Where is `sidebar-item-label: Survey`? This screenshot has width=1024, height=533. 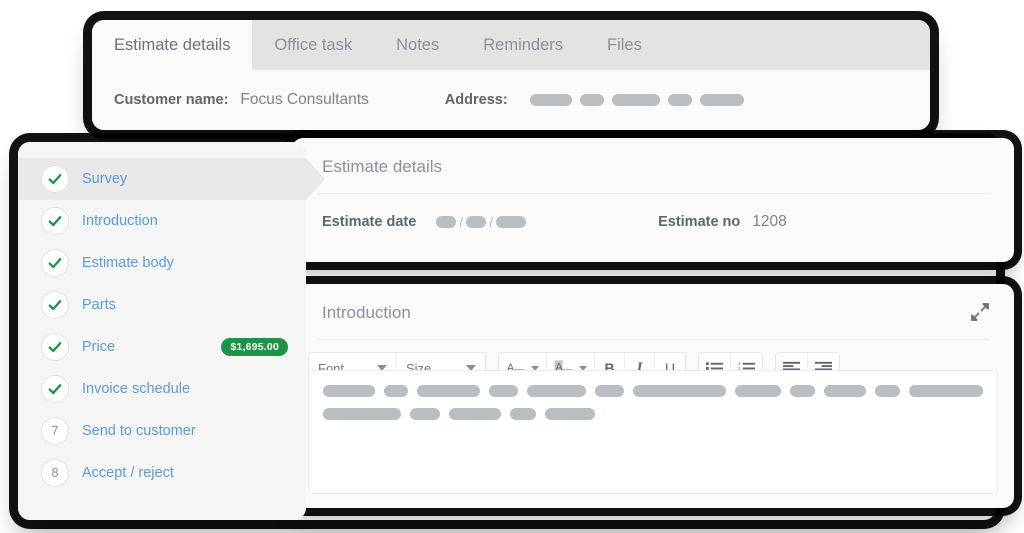 sidebar-item-label: Survey is located at coordinates (105, 179).